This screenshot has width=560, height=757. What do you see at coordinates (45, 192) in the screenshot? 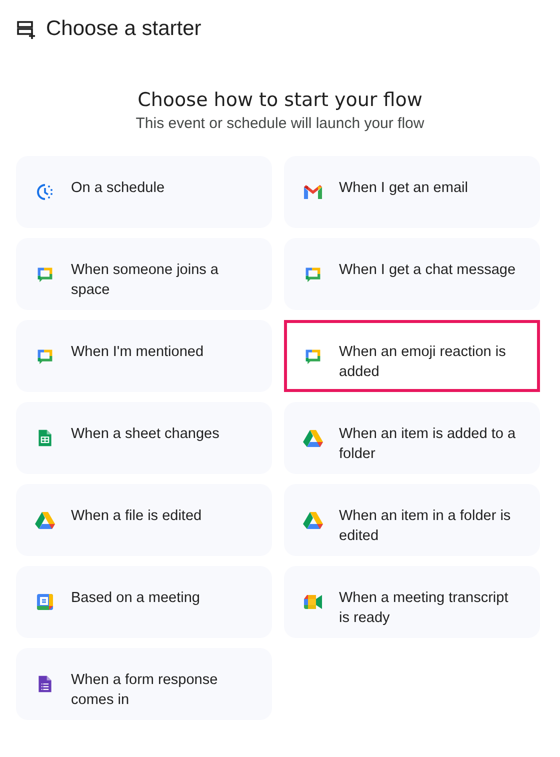
I see `clock-icon` at bounding box center [45, 192].